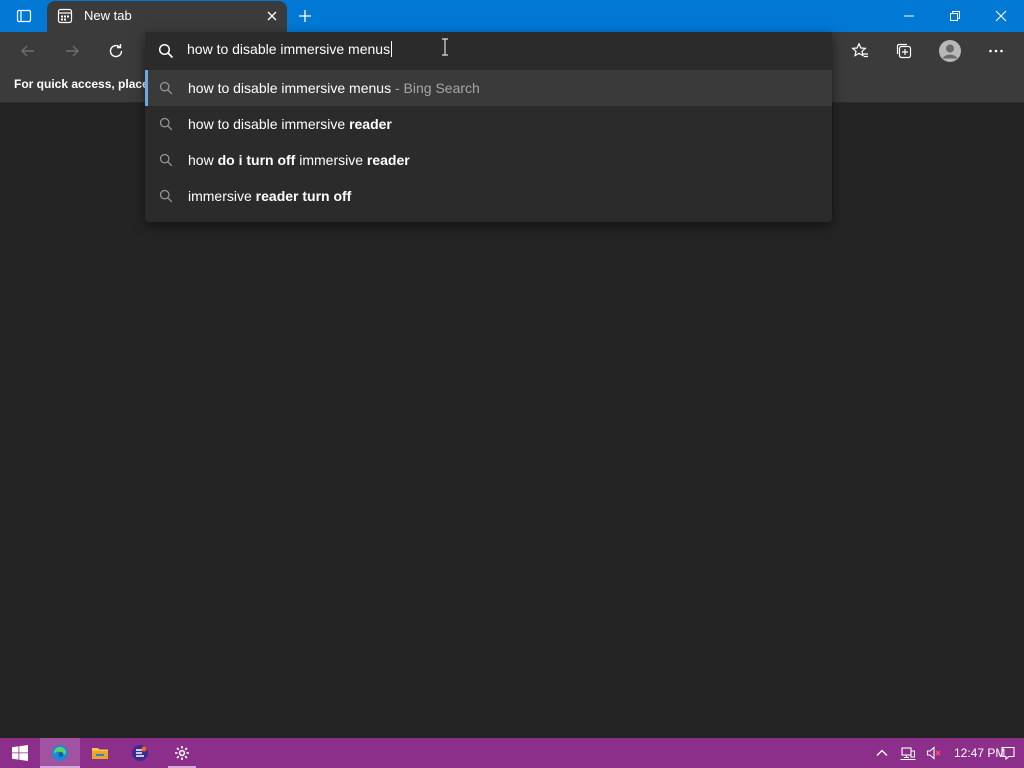 This screenshot has height=768, width=1024. Describe the element at coordinates (445, 47) in the screenshot. I see `text-cursor-icon` at that location.